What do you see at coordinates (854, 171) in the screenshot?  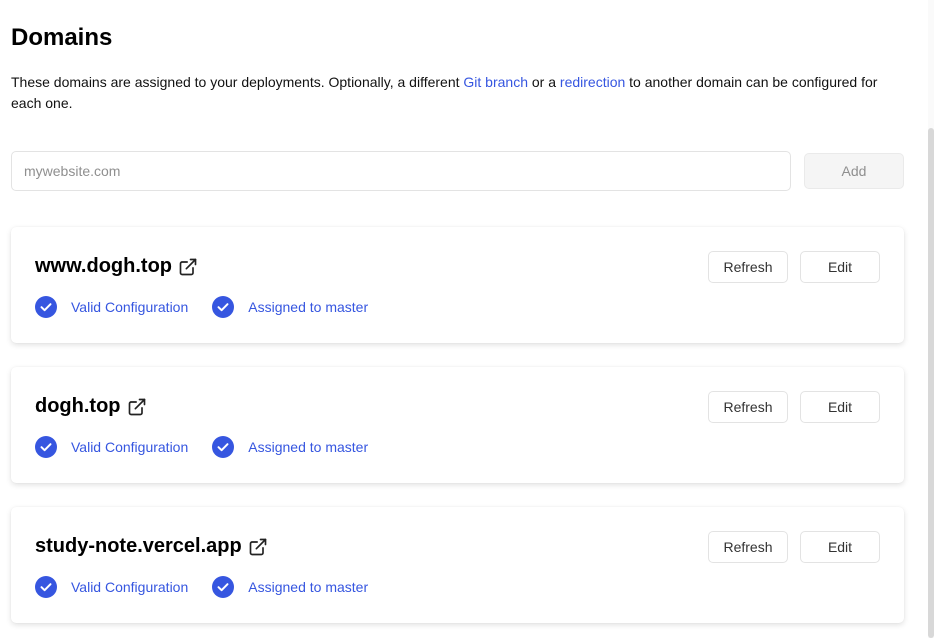 I see `add-domain-button: Add` at bounding box center [854, 171].